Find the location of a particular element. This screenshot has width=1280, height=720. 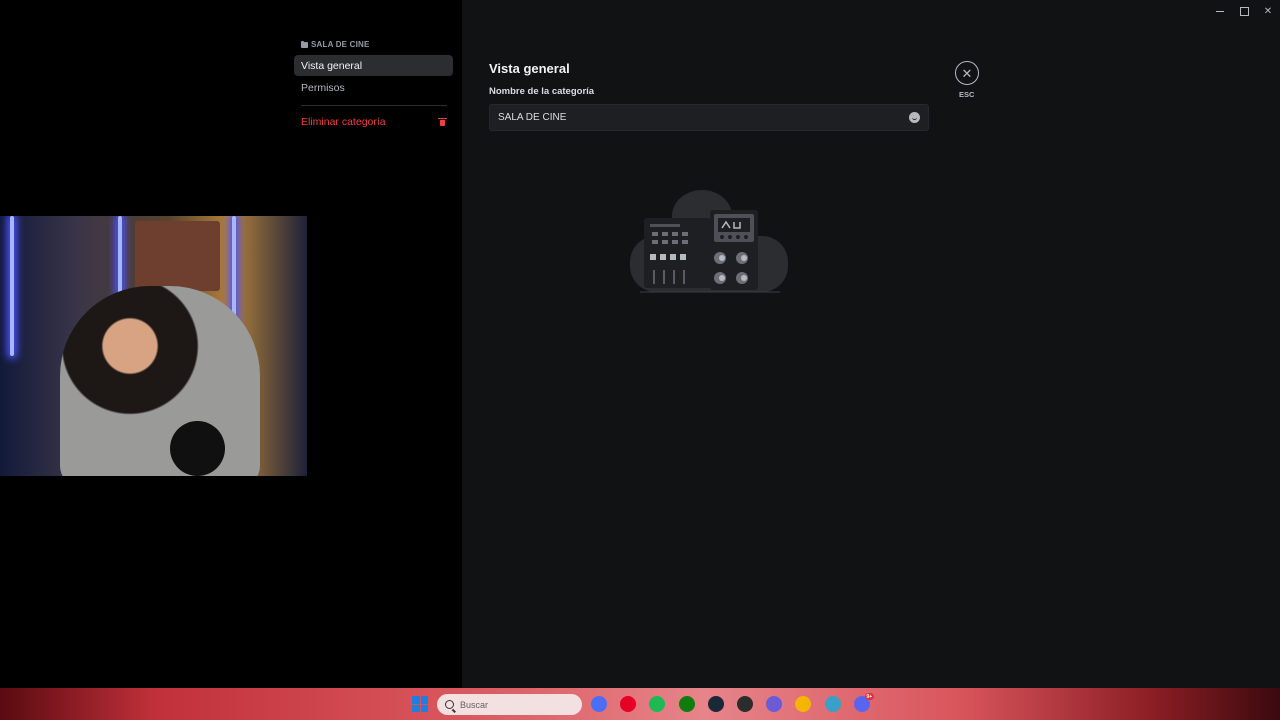

trash-icon is located at coordinates (442, 121).